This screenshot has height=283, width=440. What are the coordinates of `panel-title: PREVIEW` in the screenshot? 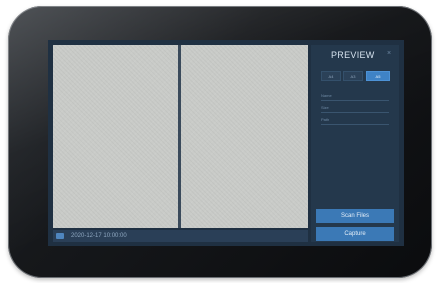 It's located at (353, 55).